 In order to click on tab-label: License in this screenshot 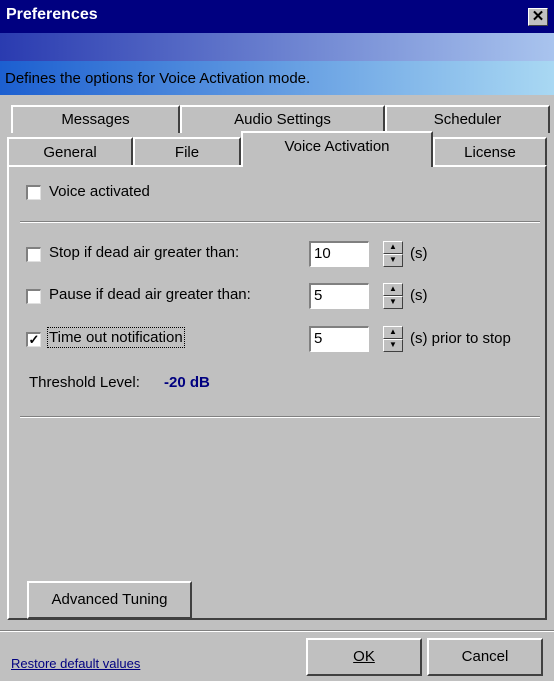, I will do `click(490, 152)`.